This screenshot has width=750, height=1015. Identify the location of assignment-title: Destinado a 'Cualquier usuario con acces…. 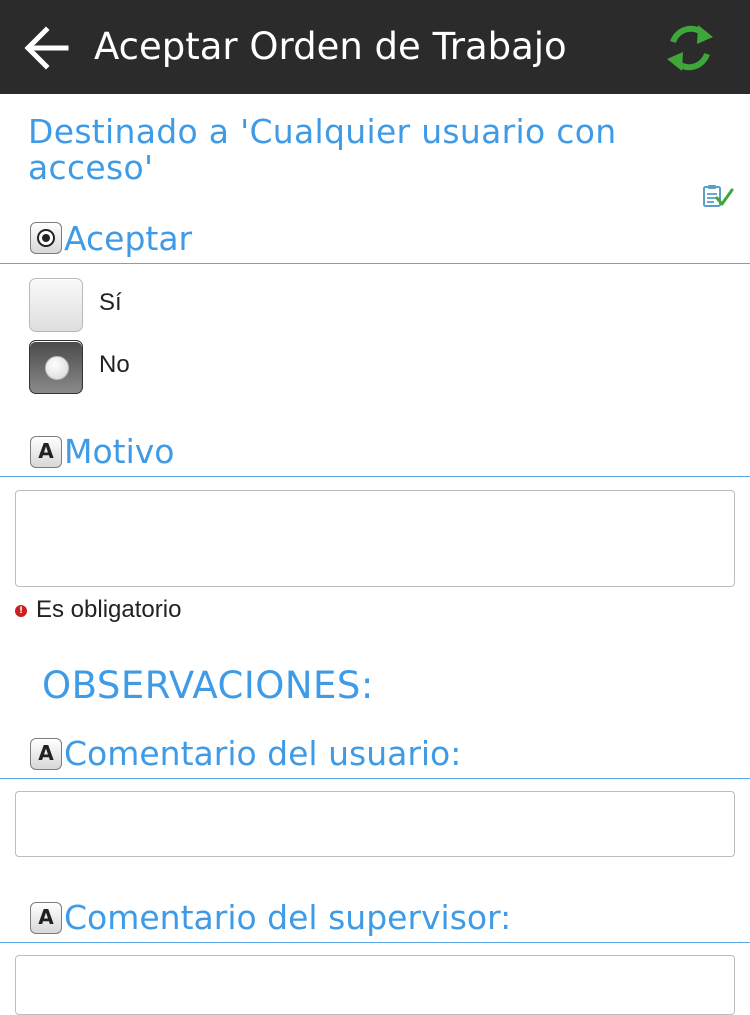
(322, 149).